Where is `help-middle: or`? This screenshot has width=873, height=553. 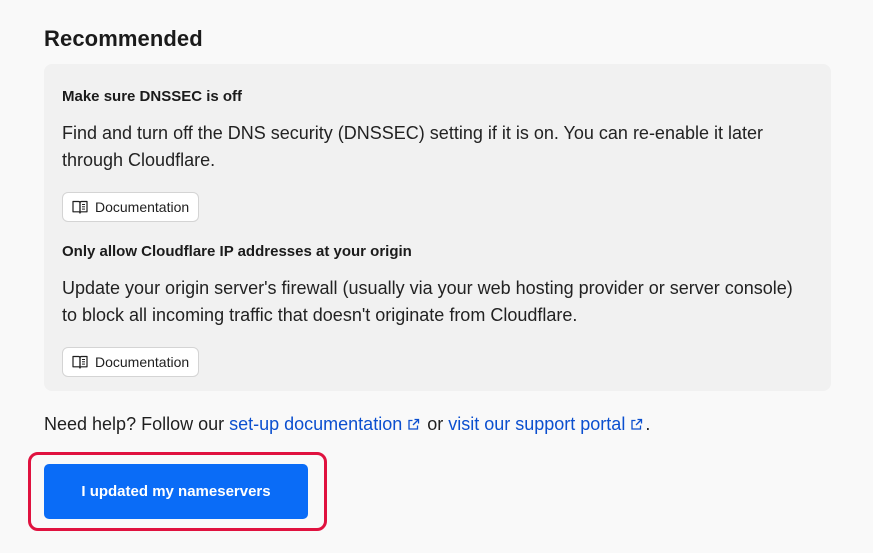 help-middle: or is located at coordinates (435, 424).